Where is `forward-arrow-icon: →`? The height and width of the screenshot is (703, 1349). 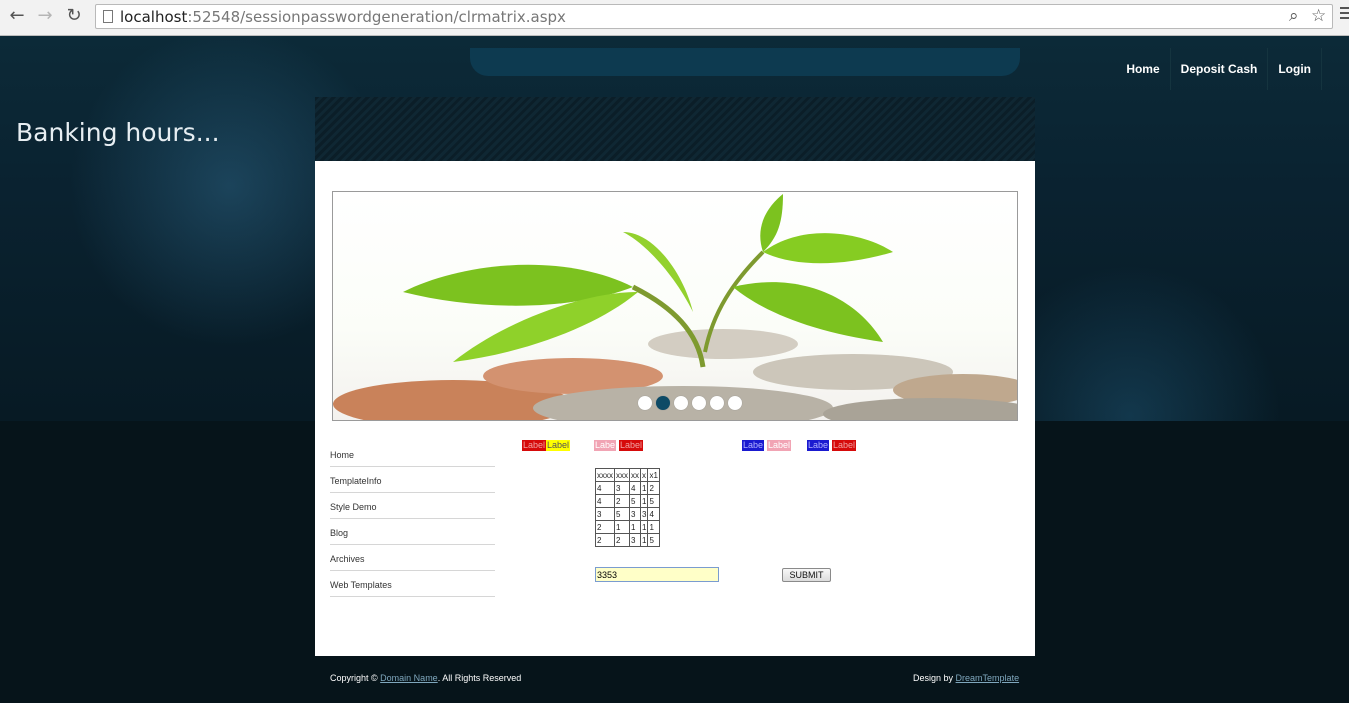
forward-arrow-icon: → is located at coordinates (45, 16).